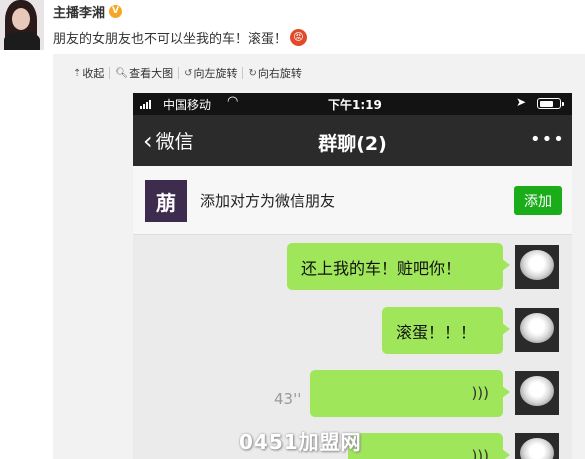 This screenshot has height=459, width=585. Describe the element at coordinates (22, 25) in the screenshot. I see `author-avatar` at that location.